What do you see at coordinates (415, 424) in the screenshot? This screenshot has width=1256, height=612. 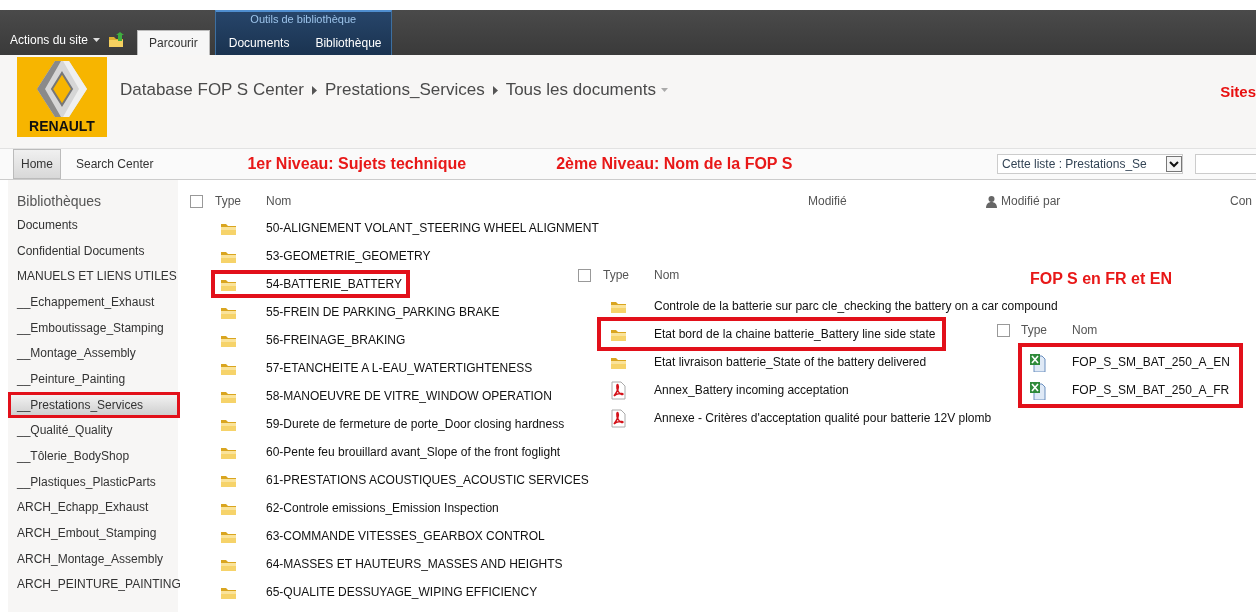 I see `file-name-link: 59-Durete de fermeture de porte_Door closing hardness` at bounding box center [415, 424].